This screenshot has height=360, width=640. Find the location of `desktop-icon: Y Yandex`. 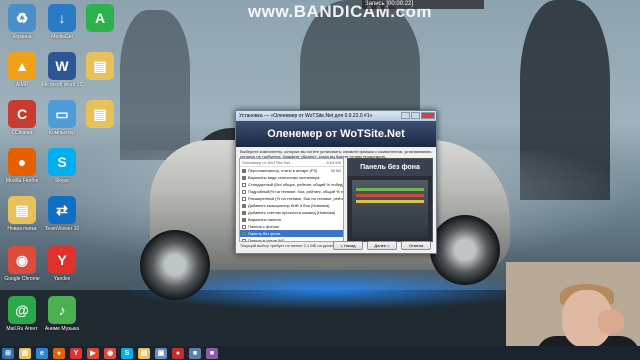

desktop-icon: Y Yandex is located at coordinates (62, 264).